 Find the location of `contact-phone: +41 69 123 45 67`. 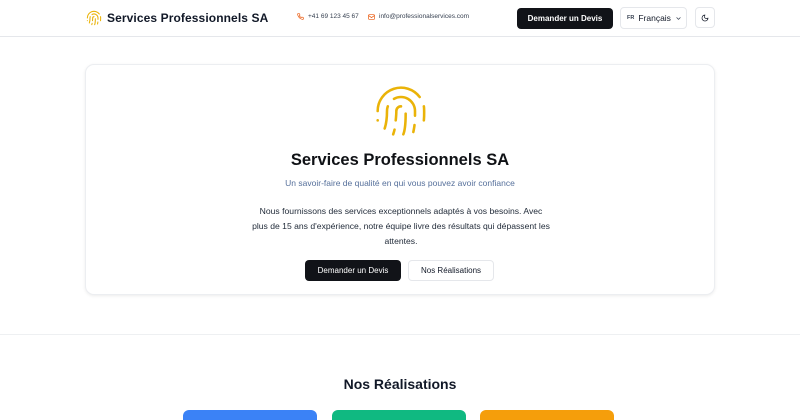

contact-phone: +41 69 123 45 67 is located at coordinates (328, 16).